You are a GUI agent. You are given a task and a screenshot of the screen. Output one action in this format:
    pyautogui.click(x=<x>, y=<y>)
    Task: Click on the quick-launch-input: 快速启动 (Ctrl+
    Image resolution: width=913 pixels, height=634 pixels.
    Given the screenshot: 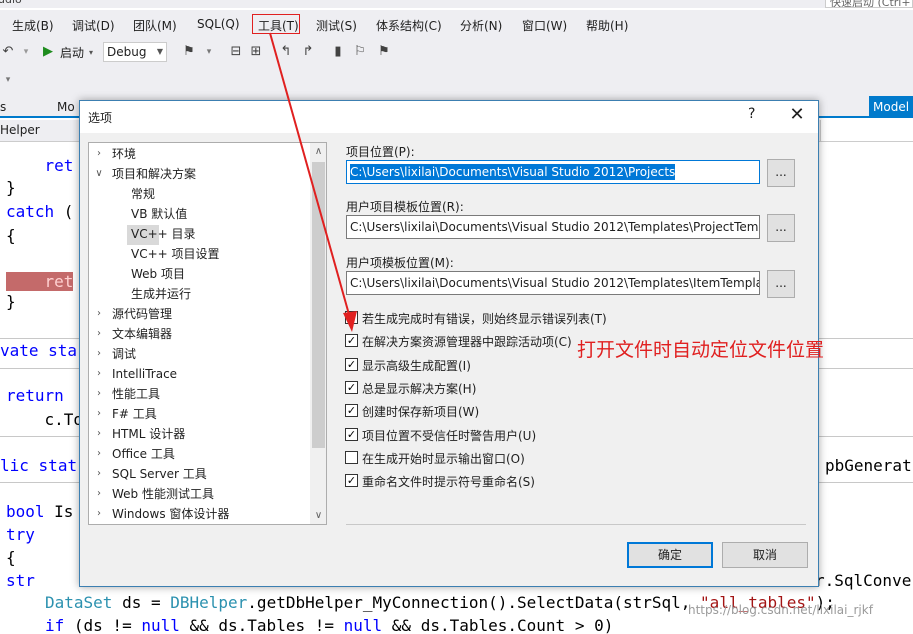 What is the action you would take?
    pyautogui.click(x=869, y=4)
    